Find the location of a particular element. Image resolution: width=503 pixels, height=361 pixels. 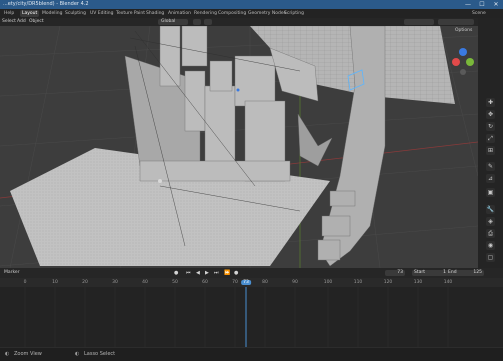

move-icon: ✥ is located at coordinates (490, 114).